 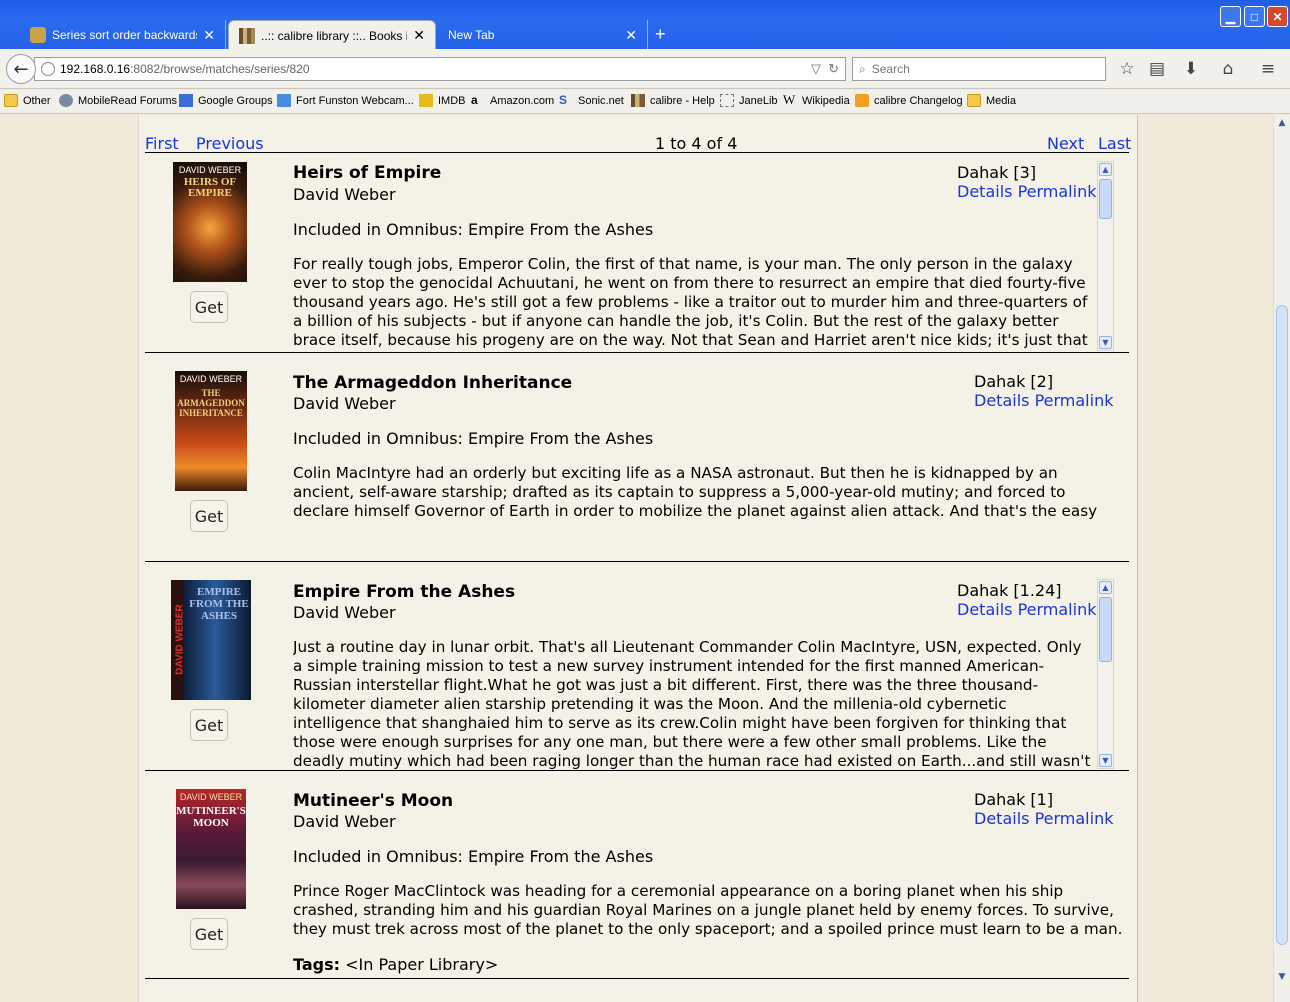 I want to click on tab-series-sort-order: Series sort order backwards v... ✕, so click(x=123, y=35).